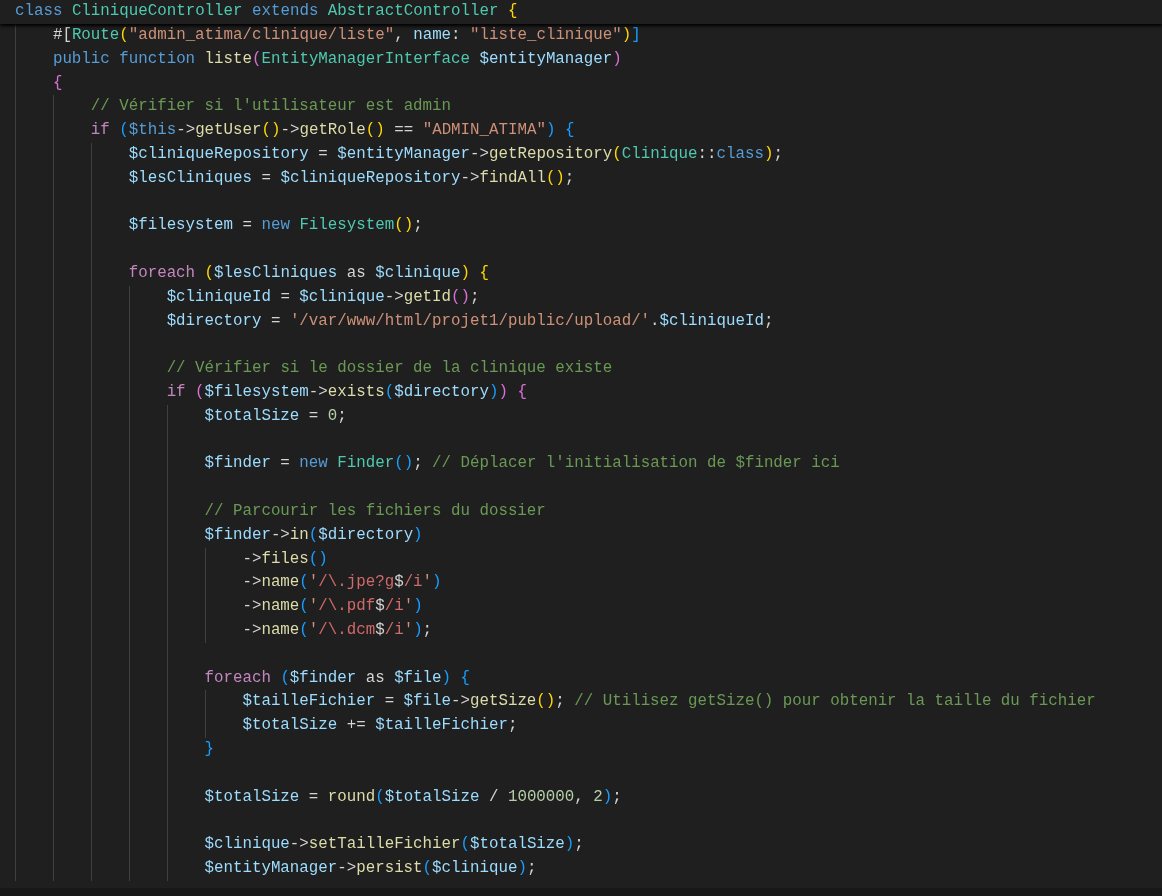  Describe the element at coordinates (351, 178) in the screenshot. I see `code-line: $lesCliniques = $cliniqueRepository->findAll();` at that location.